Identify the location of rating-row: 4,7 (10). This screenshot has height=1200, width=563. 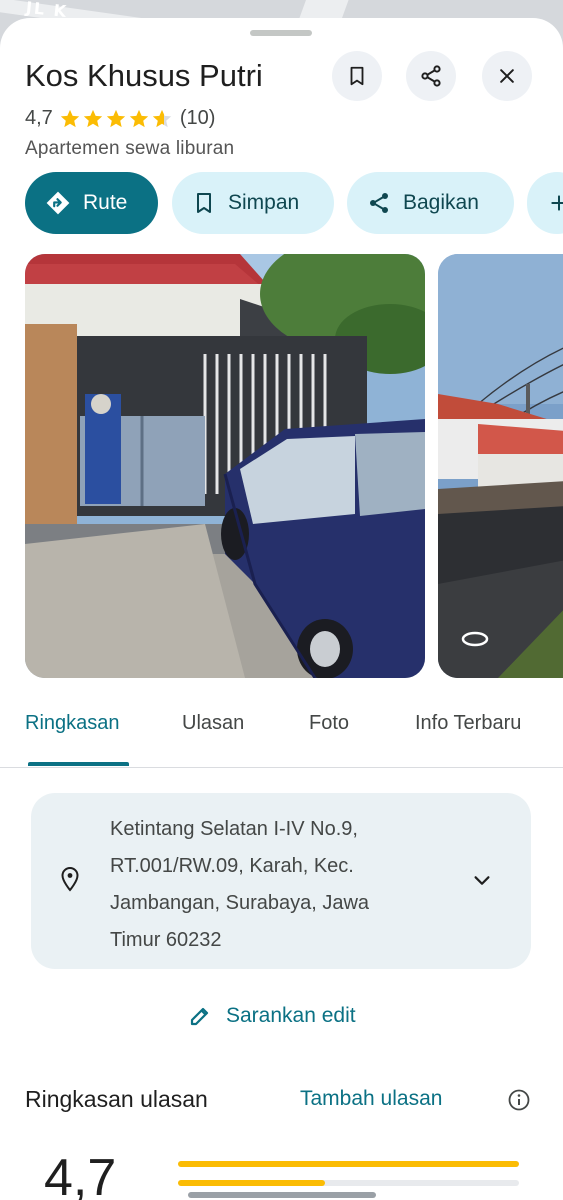
(120, 118).